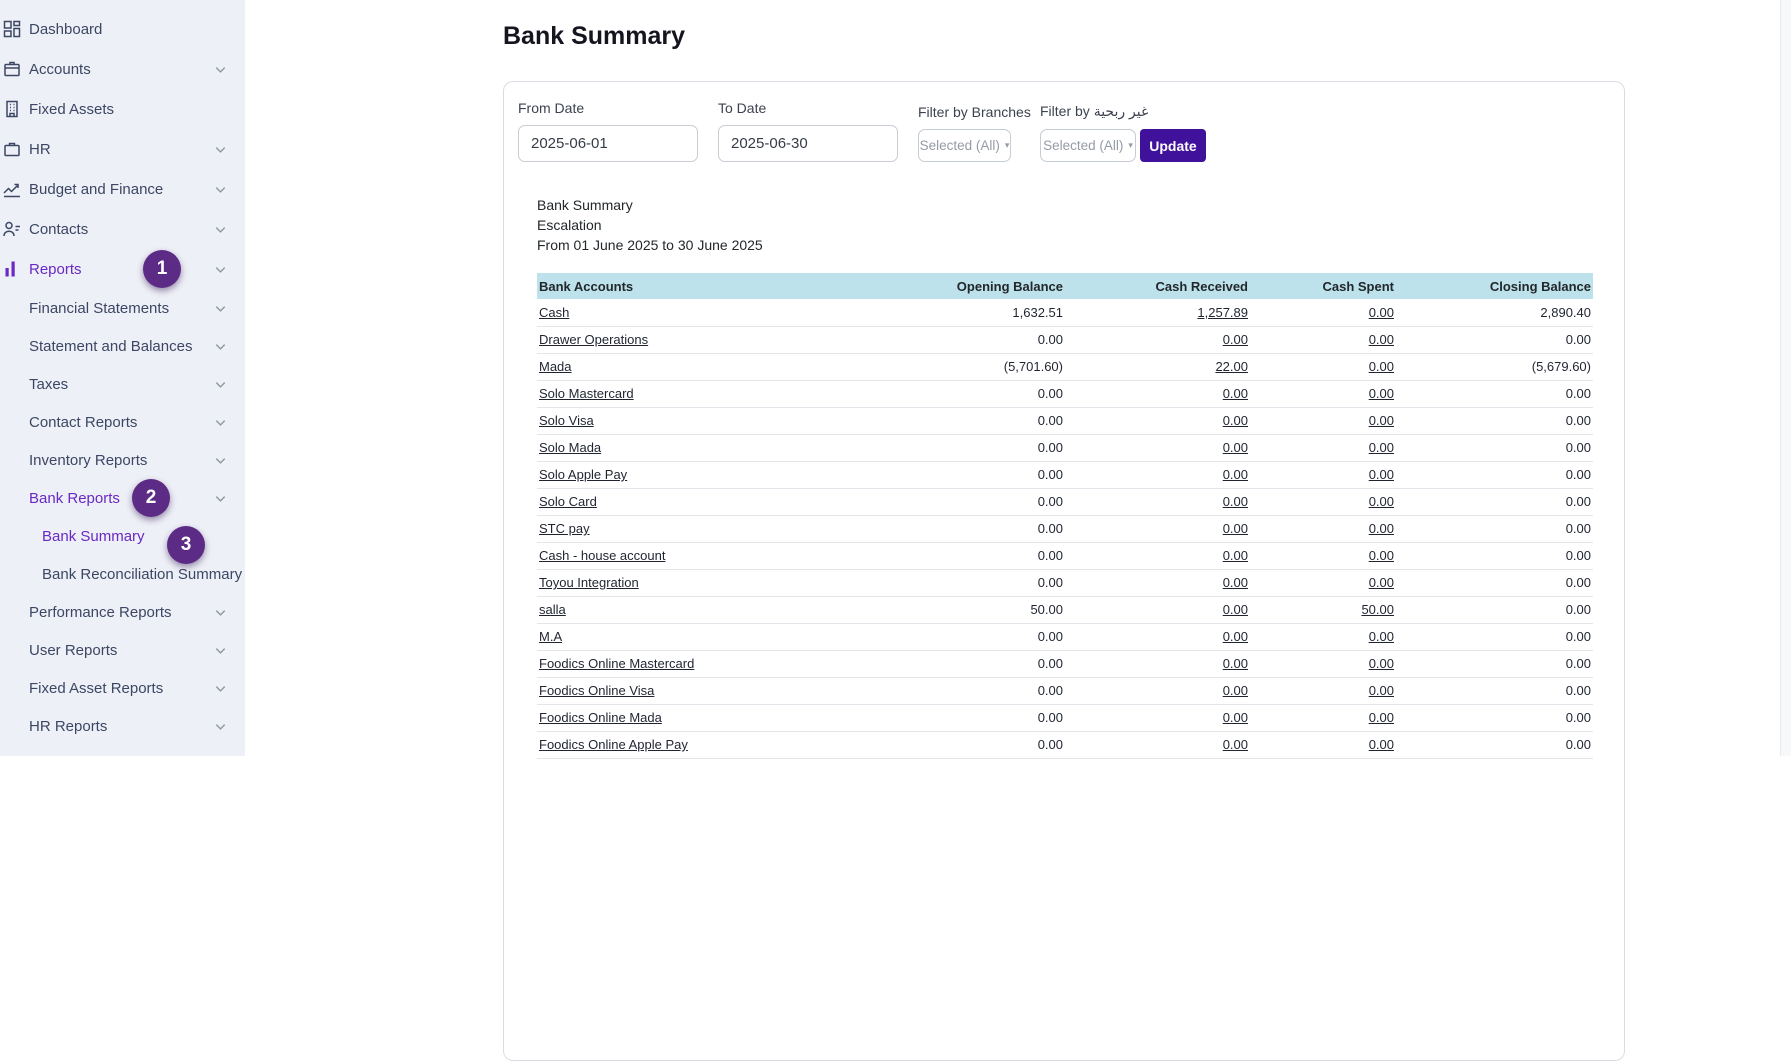  Describe the element at coordinates (616, 663) in the screenshot. I see `bank-account-link: Foodics Online Mastercard` at that location.